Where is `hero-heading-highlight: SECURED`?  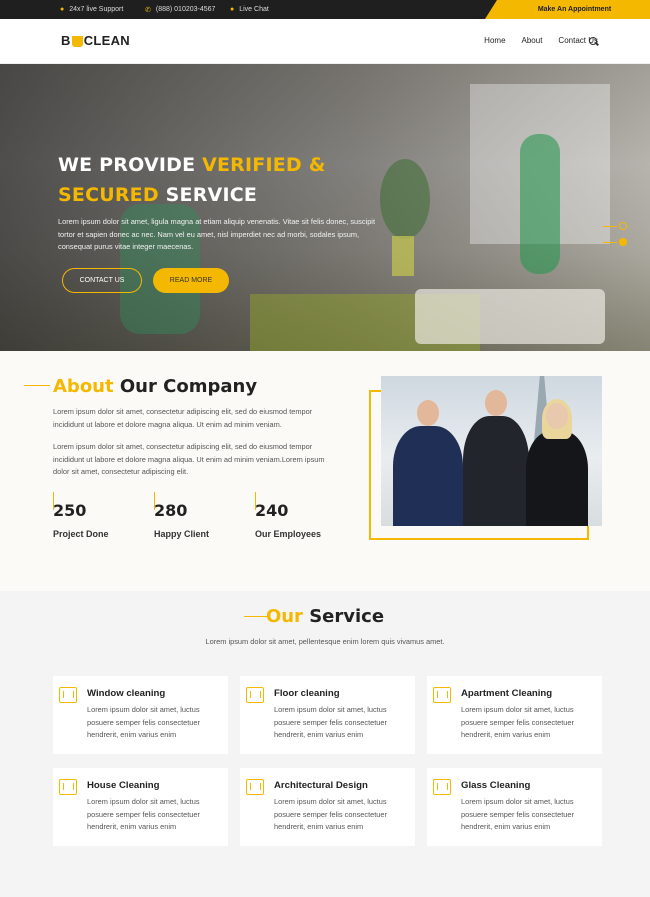
hero-heading-highlight: SECURED is located at coordinates (108, 195).